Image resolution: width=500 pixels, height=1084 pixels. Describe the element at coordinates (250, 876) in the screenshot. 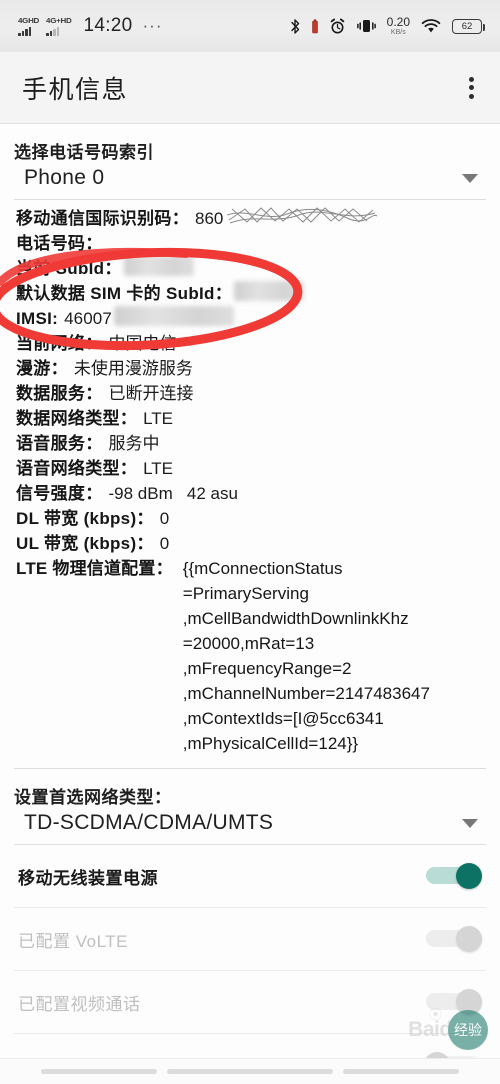

I see `toggle-row-mobile-radio-power: 移动无线装置电源` at that location.